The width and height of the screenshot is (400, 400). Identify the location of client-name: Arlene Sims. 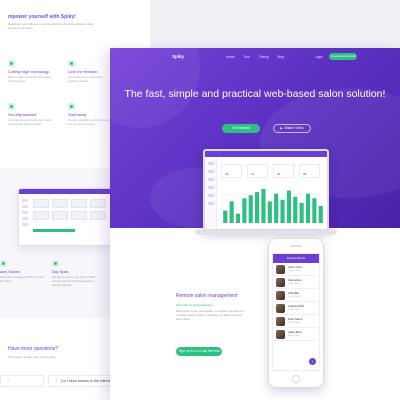
(295, 267).